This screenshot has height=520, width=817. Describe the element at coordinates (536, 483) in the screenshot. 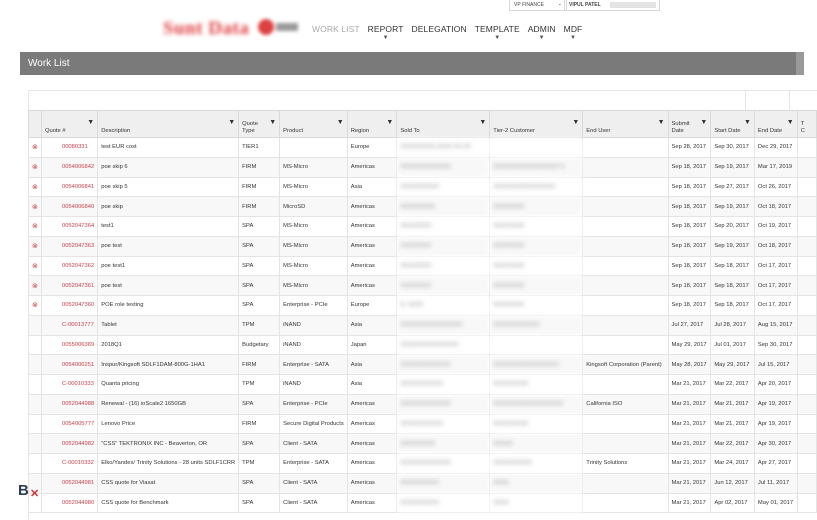

I see `tier2-customer-cell: XXXX` at that location.